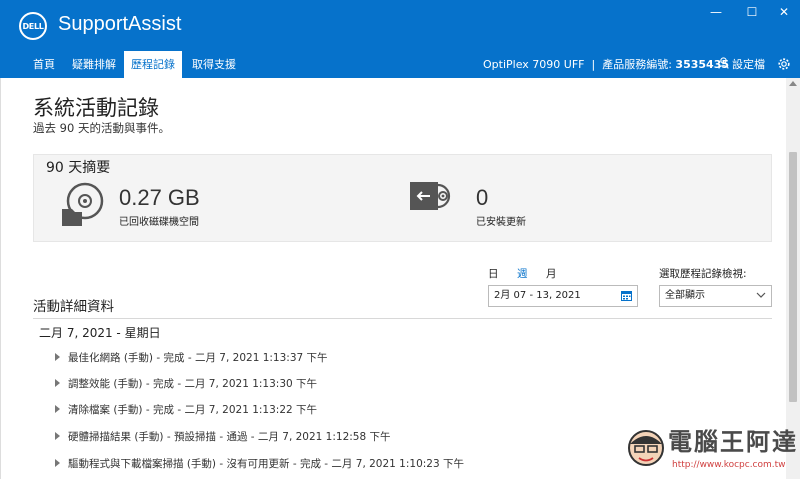 This screenshot has width=800, height=479. What do you see at coordinates (83, 204) in the screenshot?
I see `disk-cleanup-icon` at bounding box center [83, 204].